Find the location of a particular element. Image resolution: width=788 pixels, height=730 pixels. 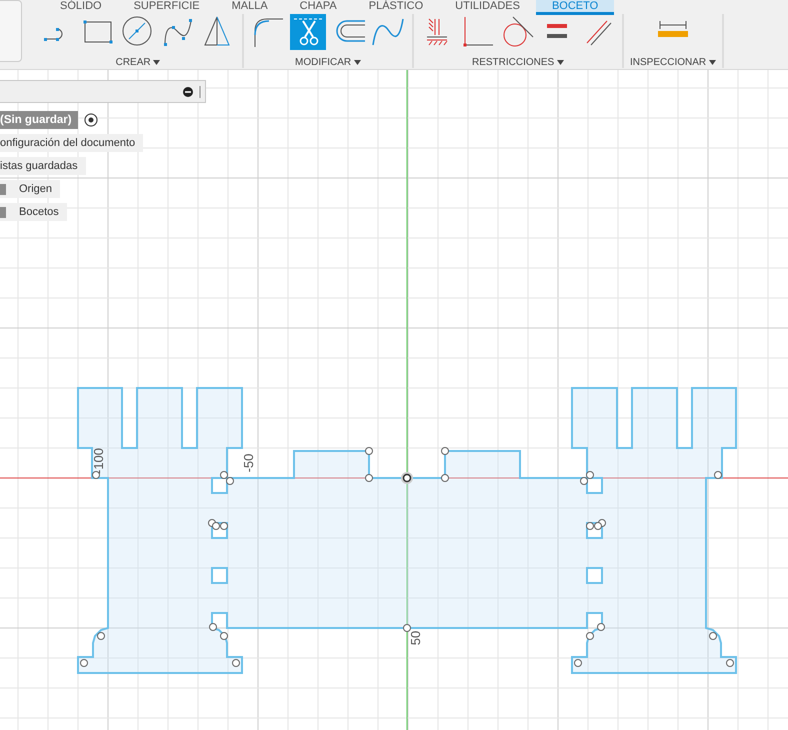

radio-icon is located at coordinates (91, 120).